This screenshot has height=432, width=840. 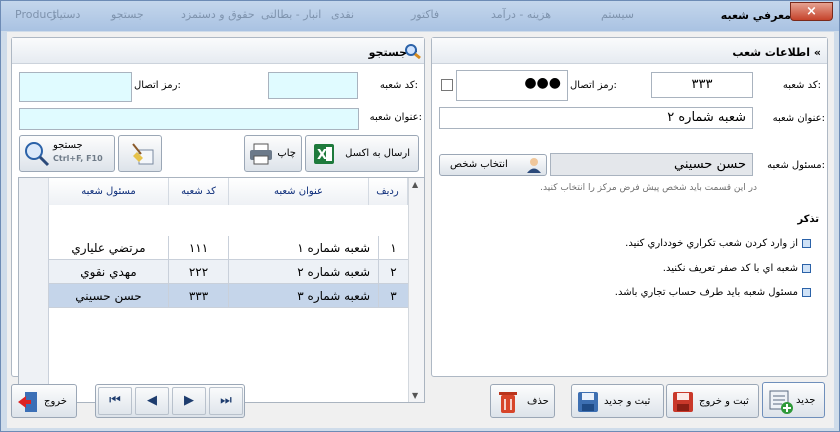 I want to click on scroll-up-icon: ▲, so click(x=415, y=184).